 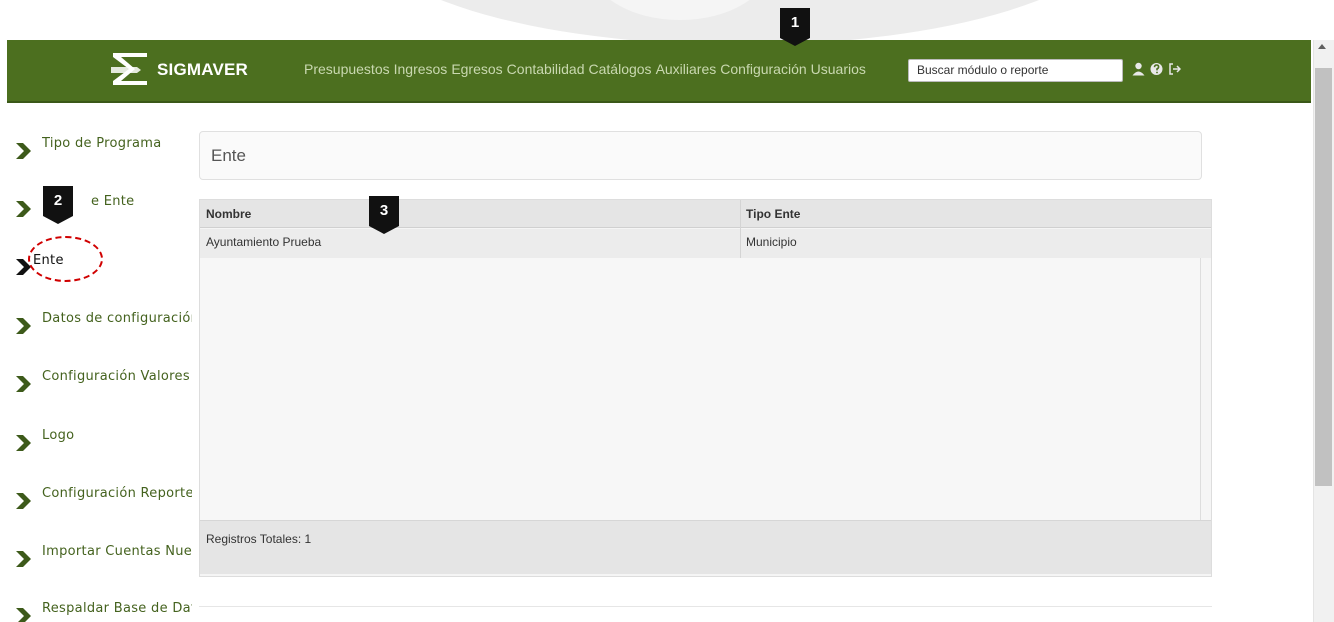 What do you see at coordinates (264, 242) in the screenshot?
I see `cell-nombre: Ayuntamiento Prueba` at bounding box center [264, 242].